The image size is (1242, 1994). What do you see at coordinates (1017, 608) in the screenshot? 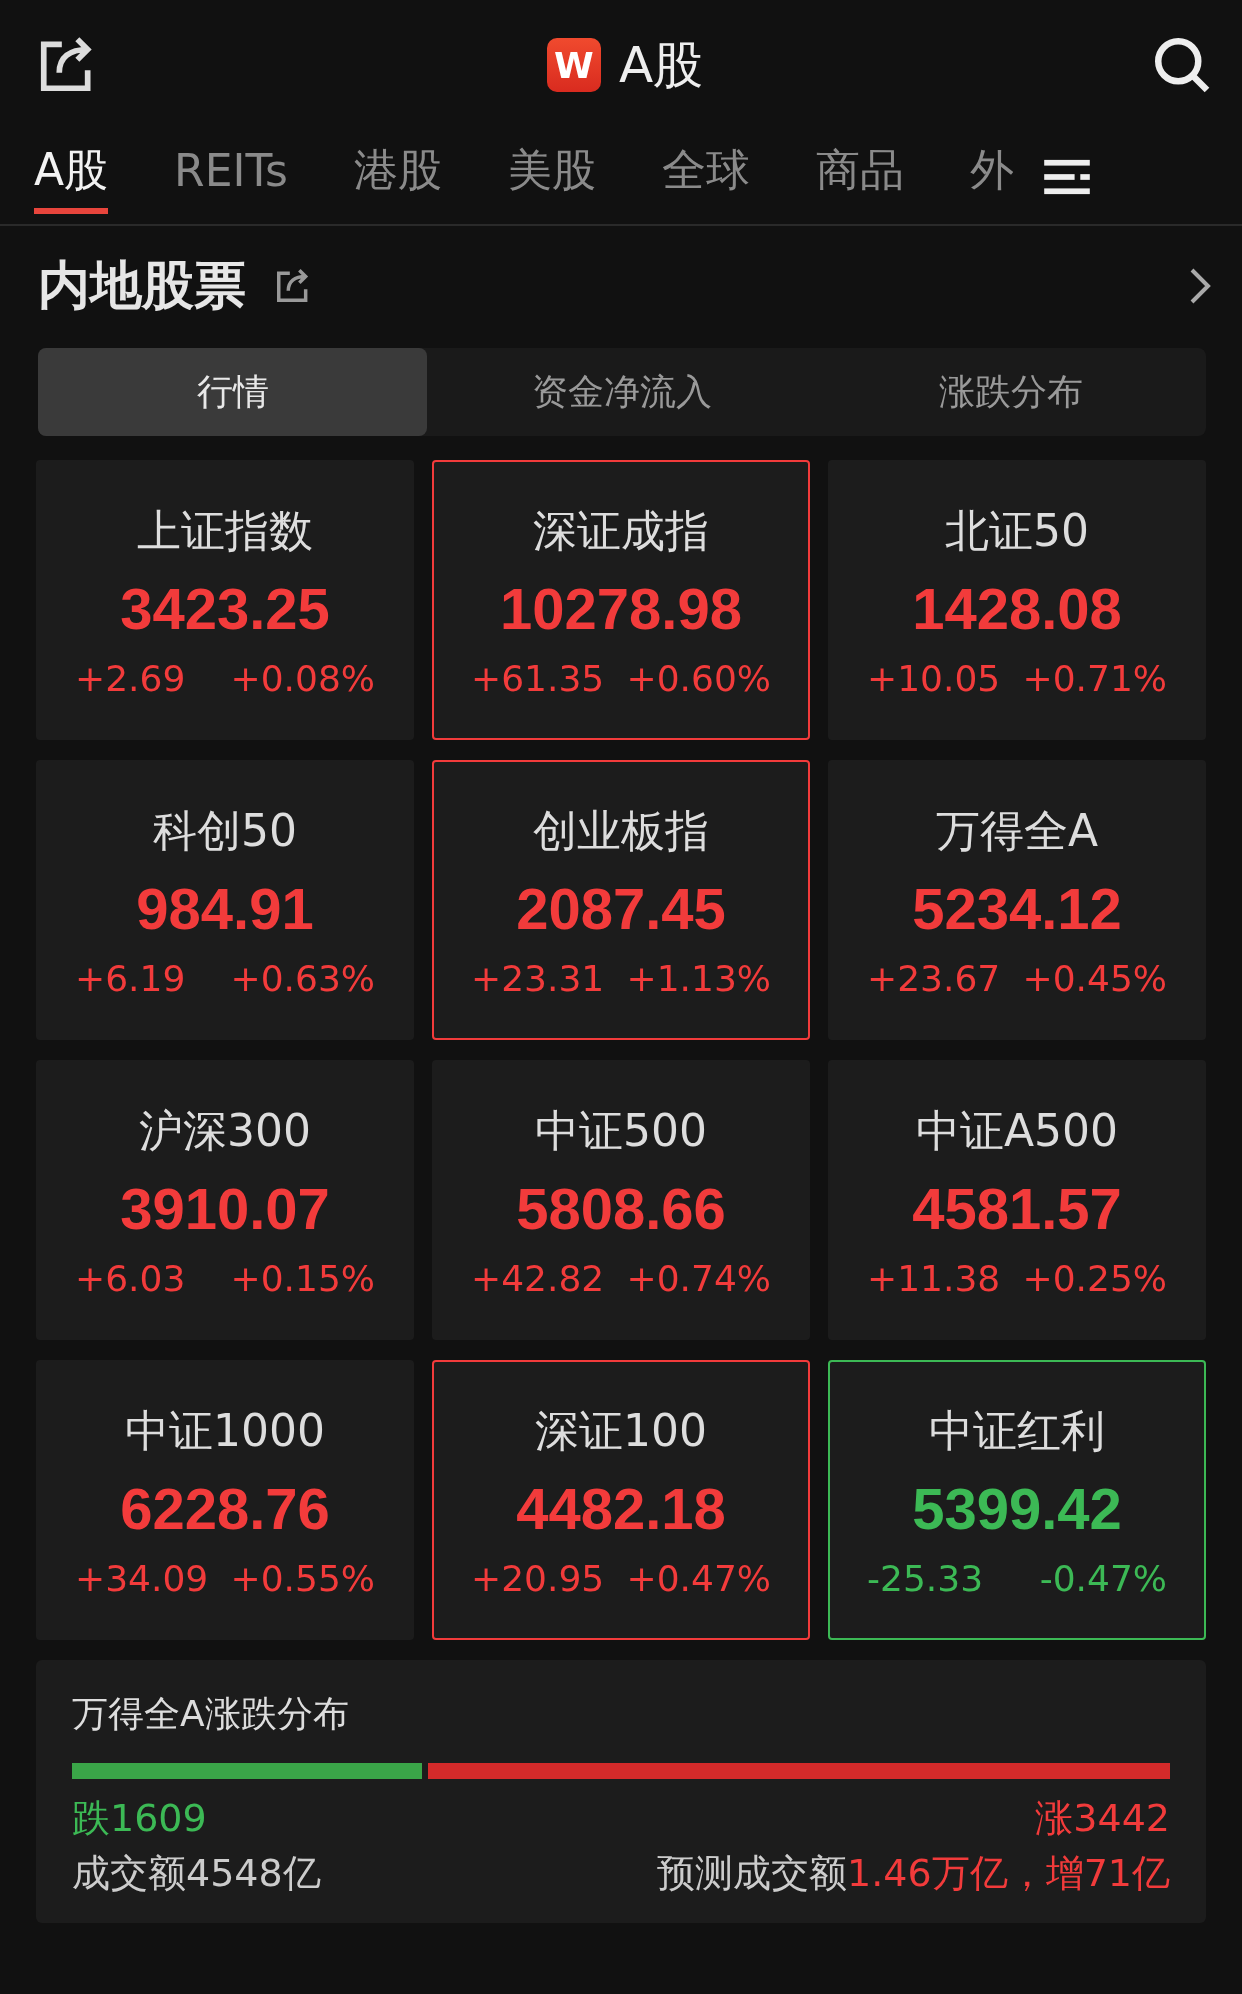
I see `index-value: 1428.08` at bounding box center [1017, 608].